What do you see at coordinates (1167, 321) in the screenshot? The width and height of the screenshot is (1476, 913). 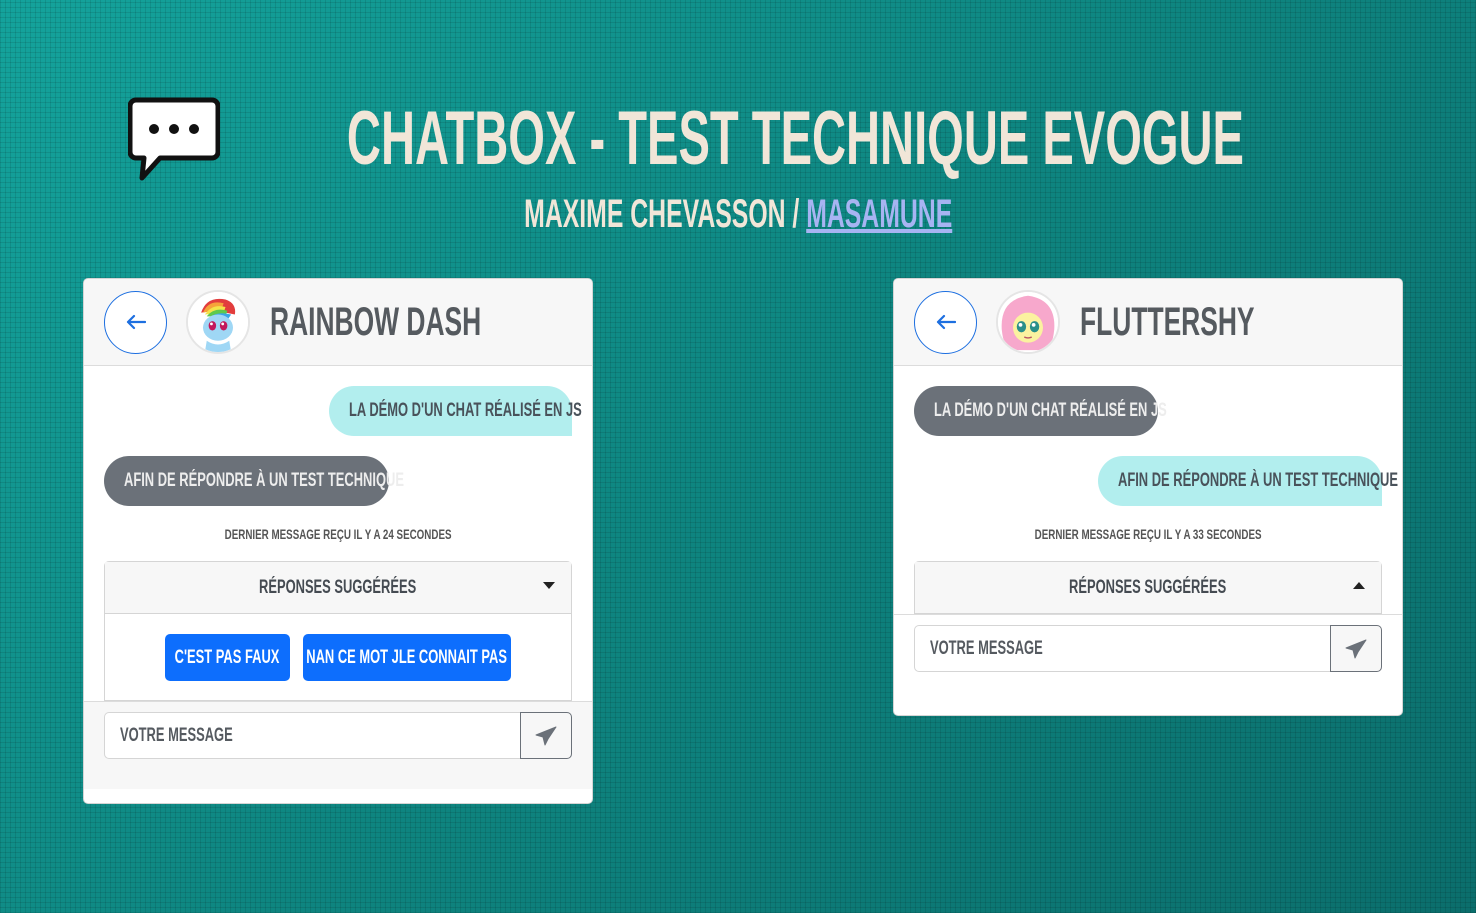 I see `contact-name: FLUTTERSHY` at bounding box center [1167, 321].